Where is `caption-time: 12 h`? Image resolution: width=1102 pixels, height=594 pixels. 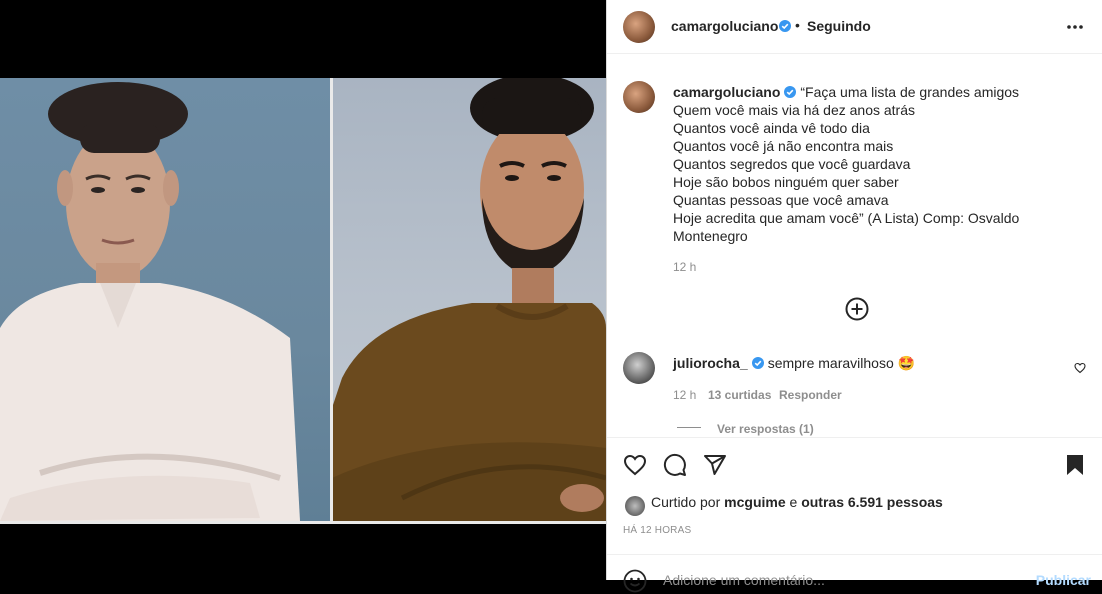 caption-time: 12 h is located at coordinates (684, 267).